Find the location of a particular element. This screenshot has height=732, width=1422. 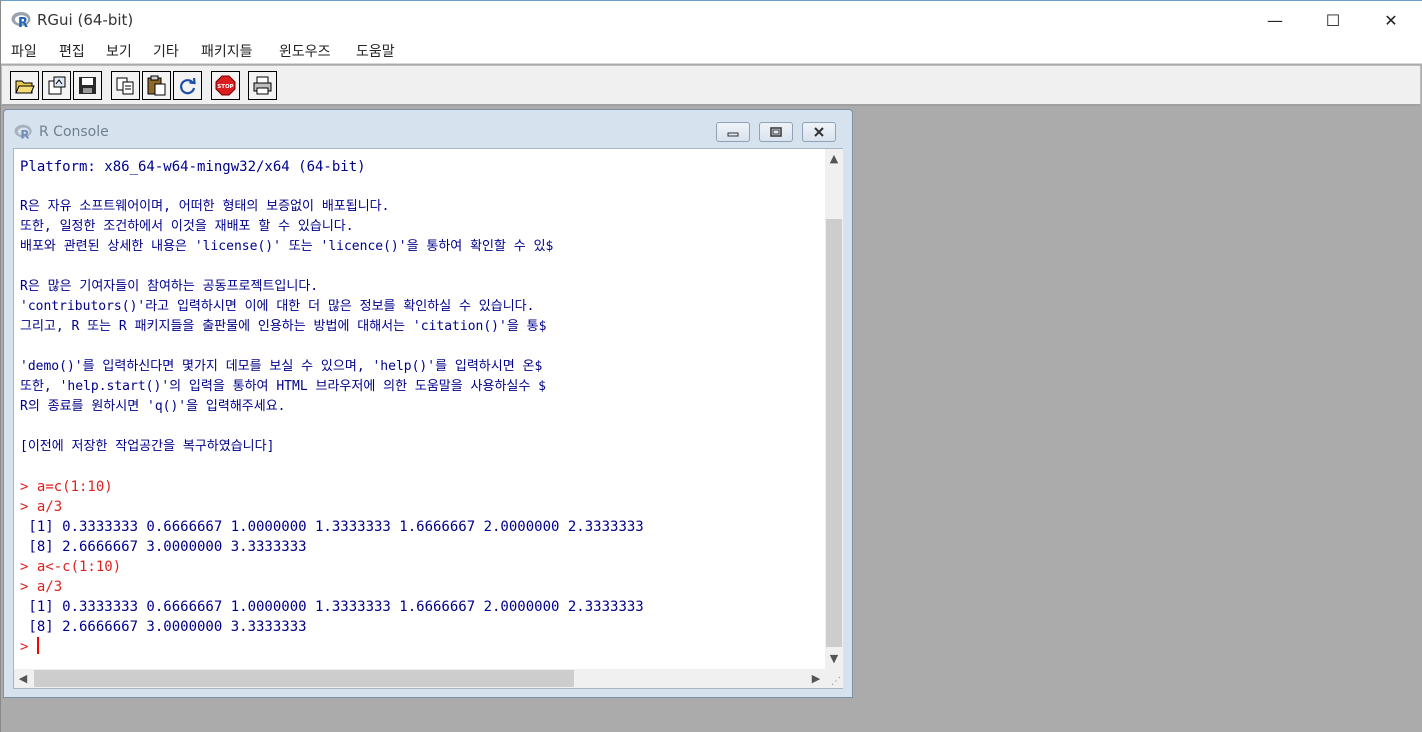

refresh-button is located at coordinates (187, 85).